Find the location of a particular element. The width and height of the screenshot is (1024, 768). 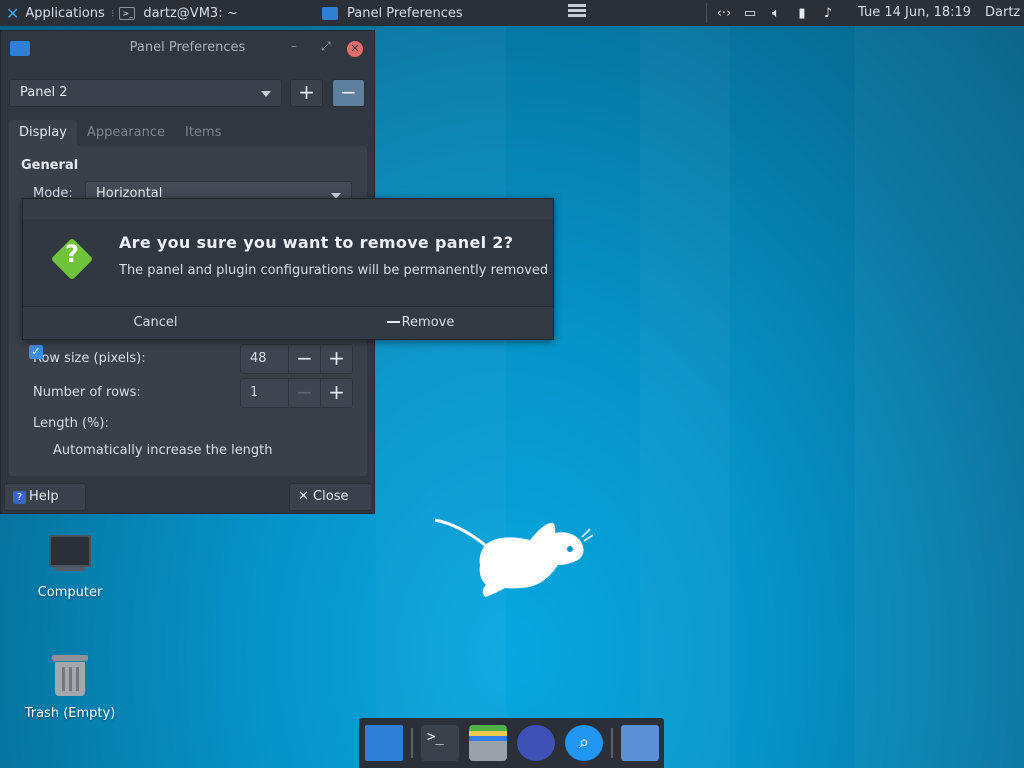

task-panel-preferences: Panel Preferences is located at coordinates (392, 13).